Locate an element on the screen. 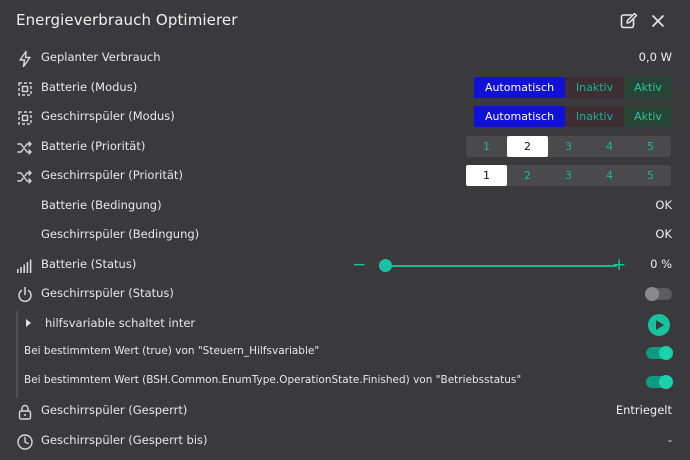 Image resolution: width=690 pixels, height=460 pixels. battery-mode-selector: Automatisch Inaktiv Aktiv is located at coordinates (573, 87).